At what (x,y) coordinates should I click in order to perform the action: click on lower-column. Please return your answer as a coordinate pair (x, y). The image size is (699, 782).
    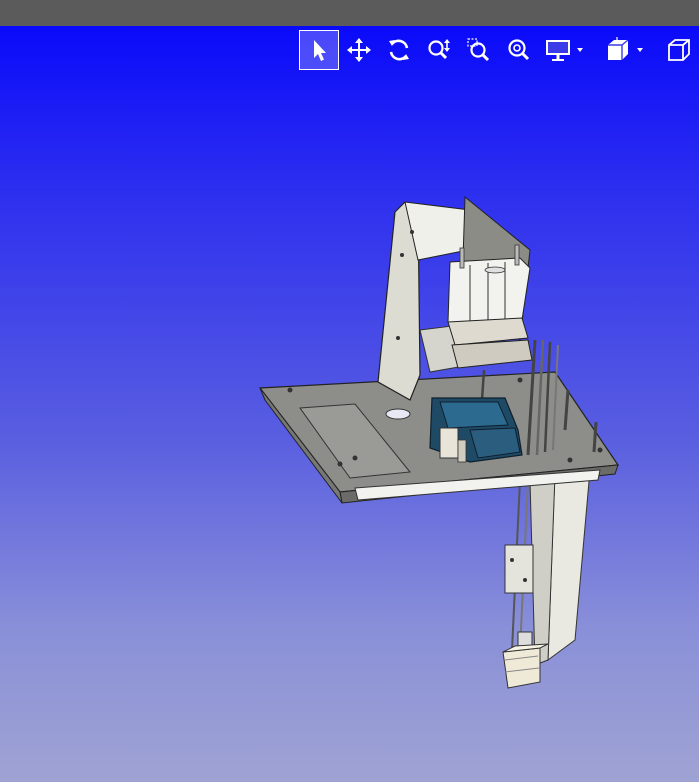
    Looking at the image, I should click on (547, 567).